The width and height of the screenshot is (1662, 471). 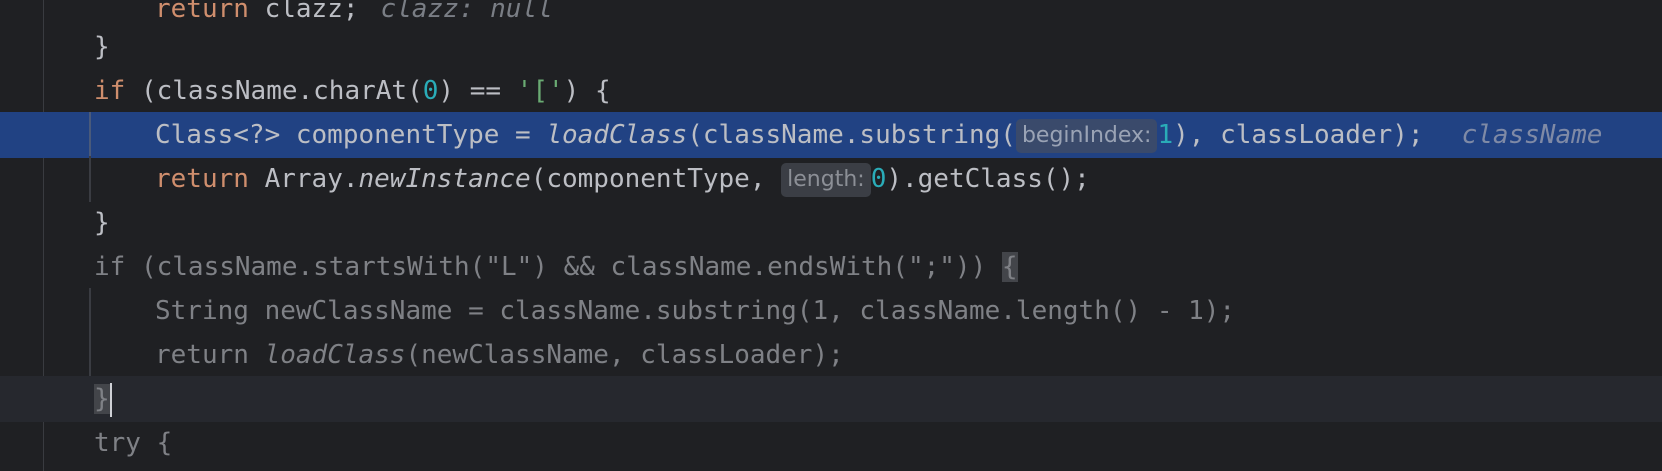 I want to click on code-text: ) ==, so click(x=477, y=91).